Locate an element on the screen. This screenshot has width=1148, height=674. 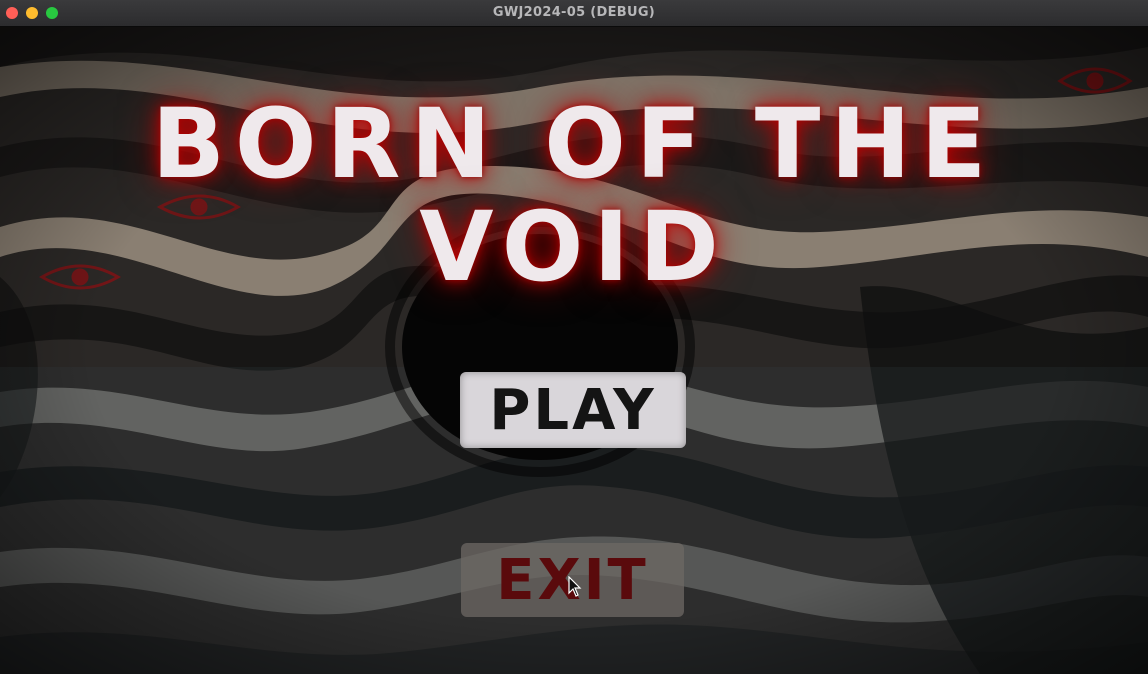
play-button: PLAY is located at coordinates (573, 410).